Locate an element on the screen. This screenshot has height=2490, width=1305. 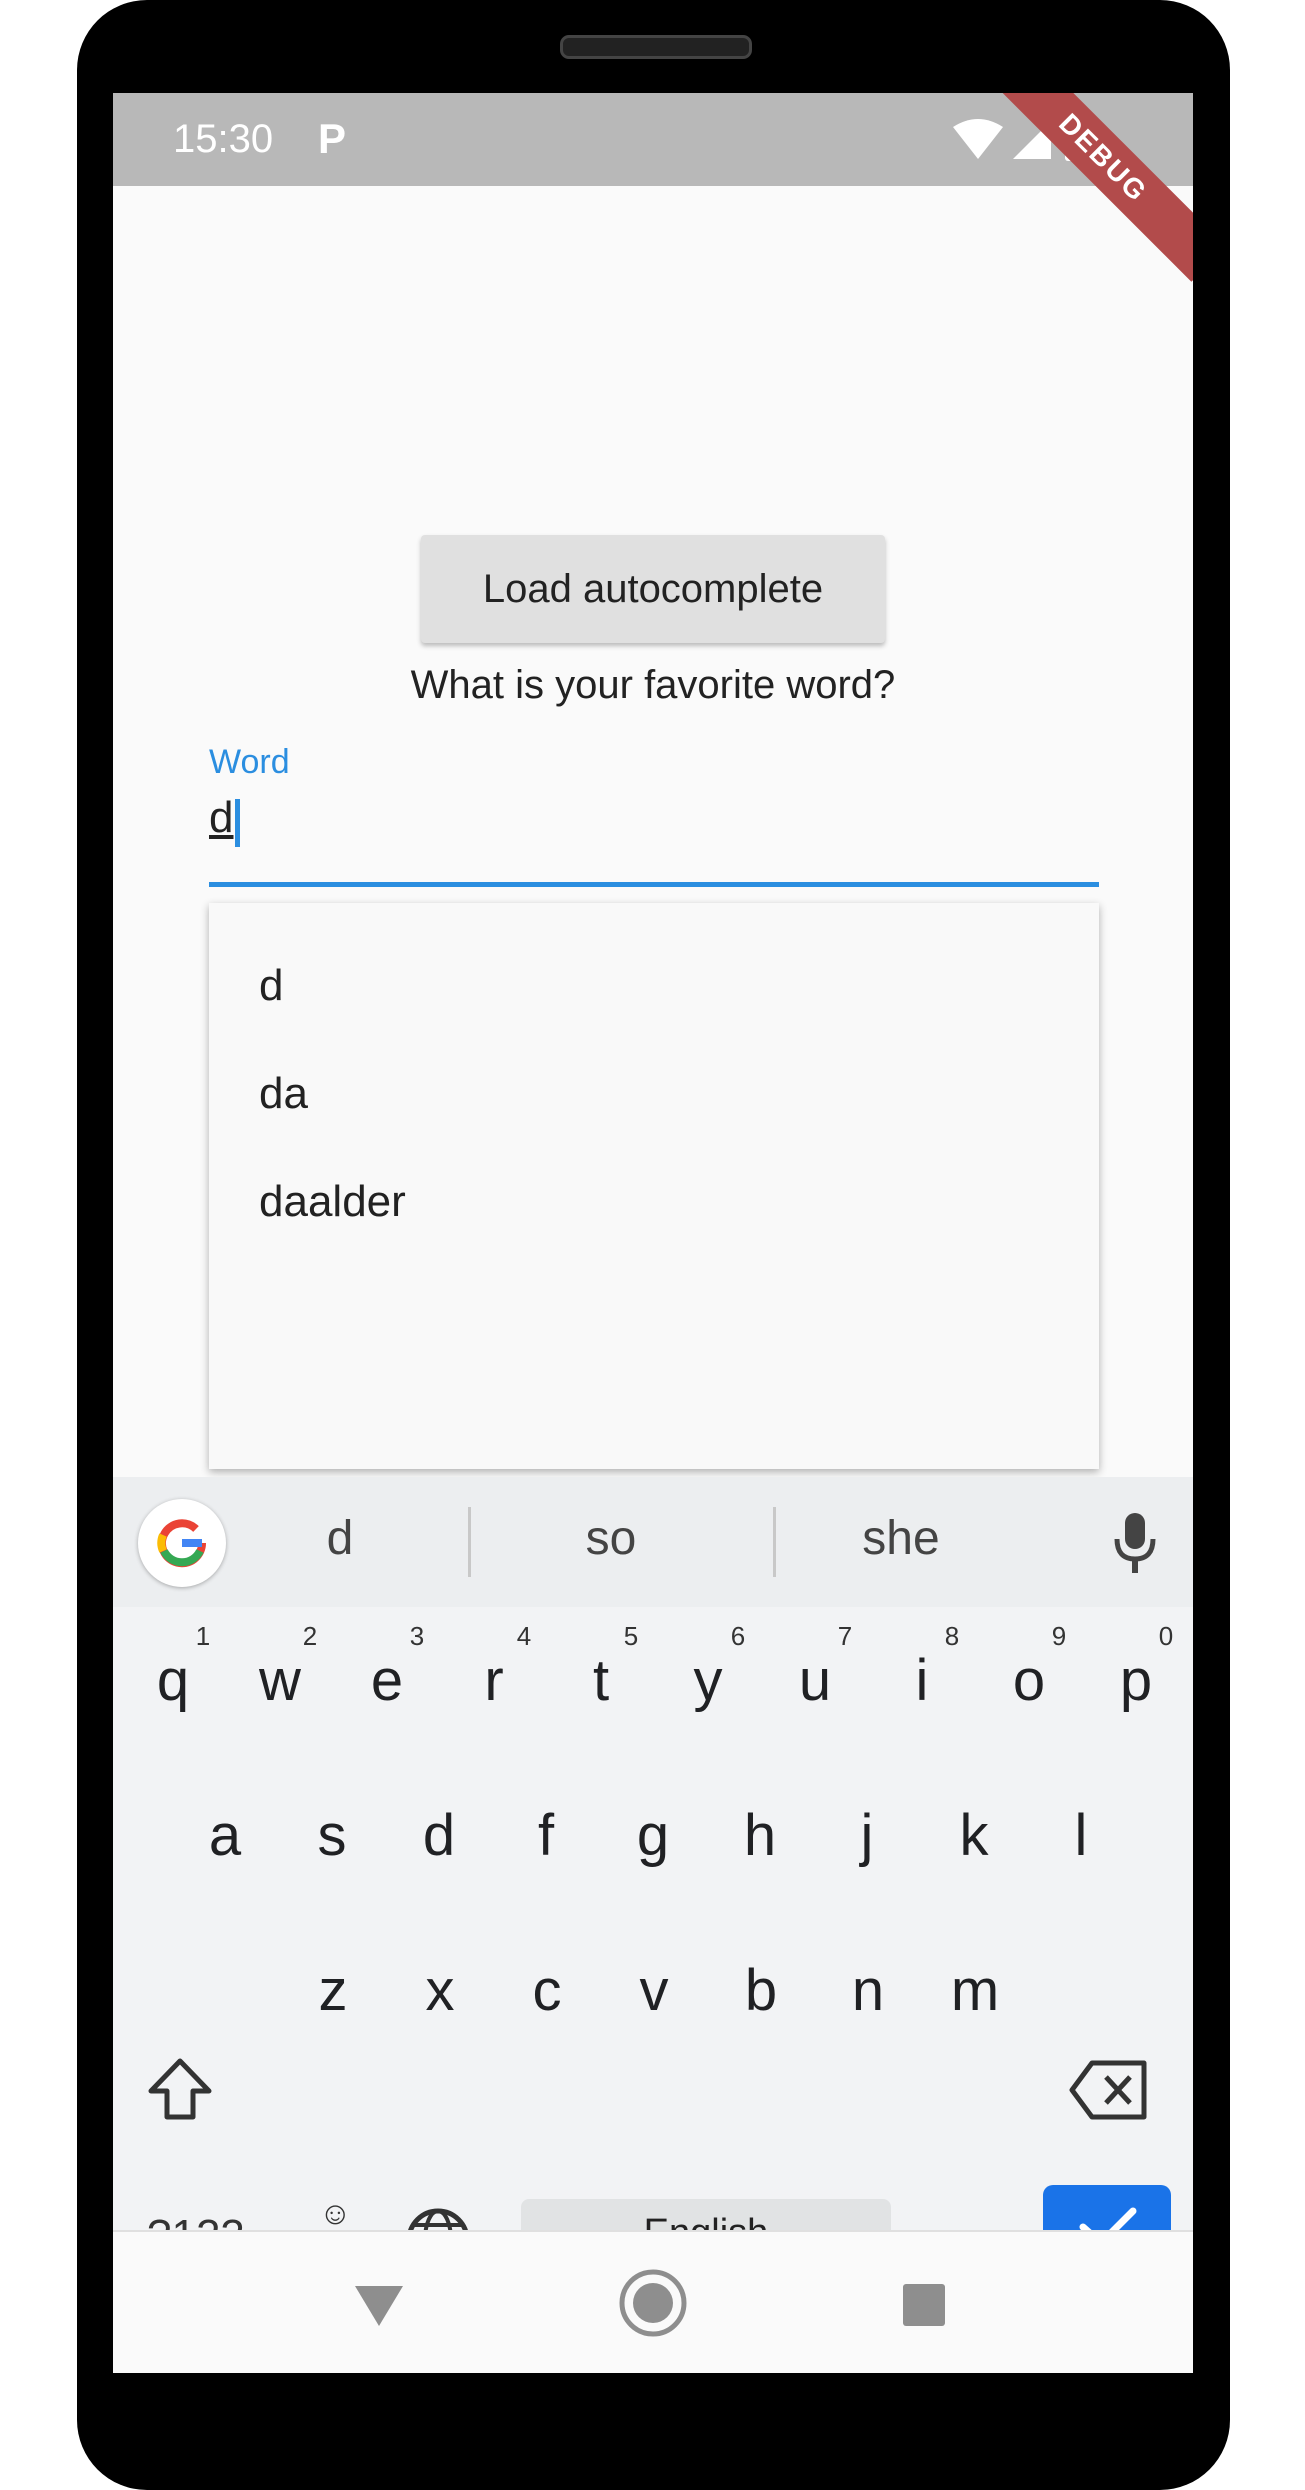
text-caret is located at coordinates (237, 823).